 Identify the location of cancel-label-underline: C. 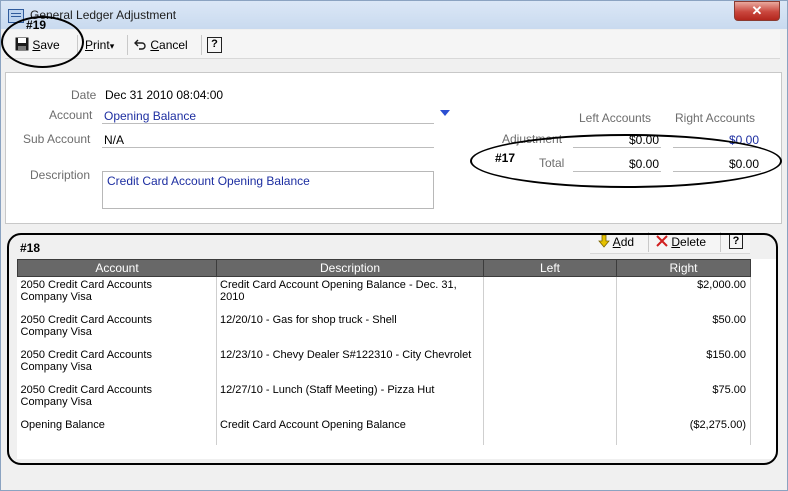
(155, 45).